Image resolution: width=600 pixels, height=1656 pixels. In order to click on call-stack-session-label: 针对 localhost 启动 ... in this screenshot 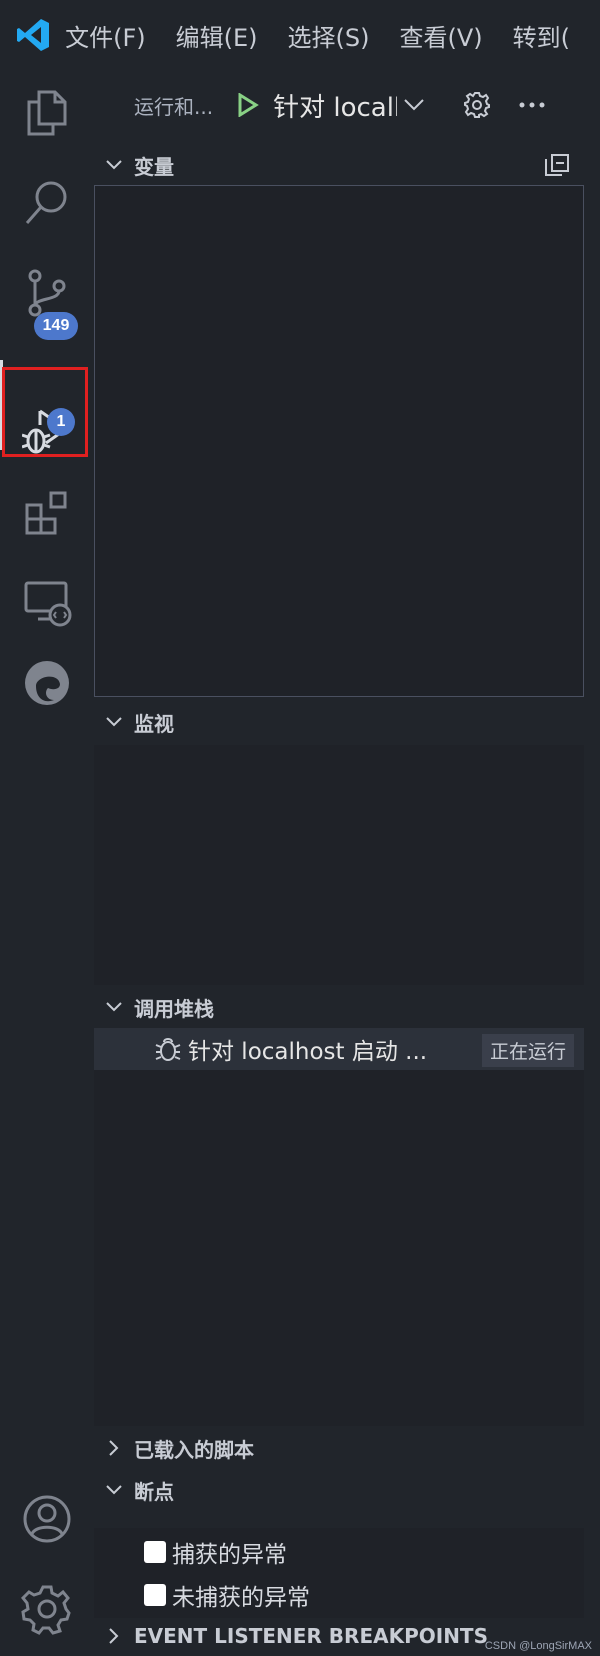, I will do `click(308, 1052)`.